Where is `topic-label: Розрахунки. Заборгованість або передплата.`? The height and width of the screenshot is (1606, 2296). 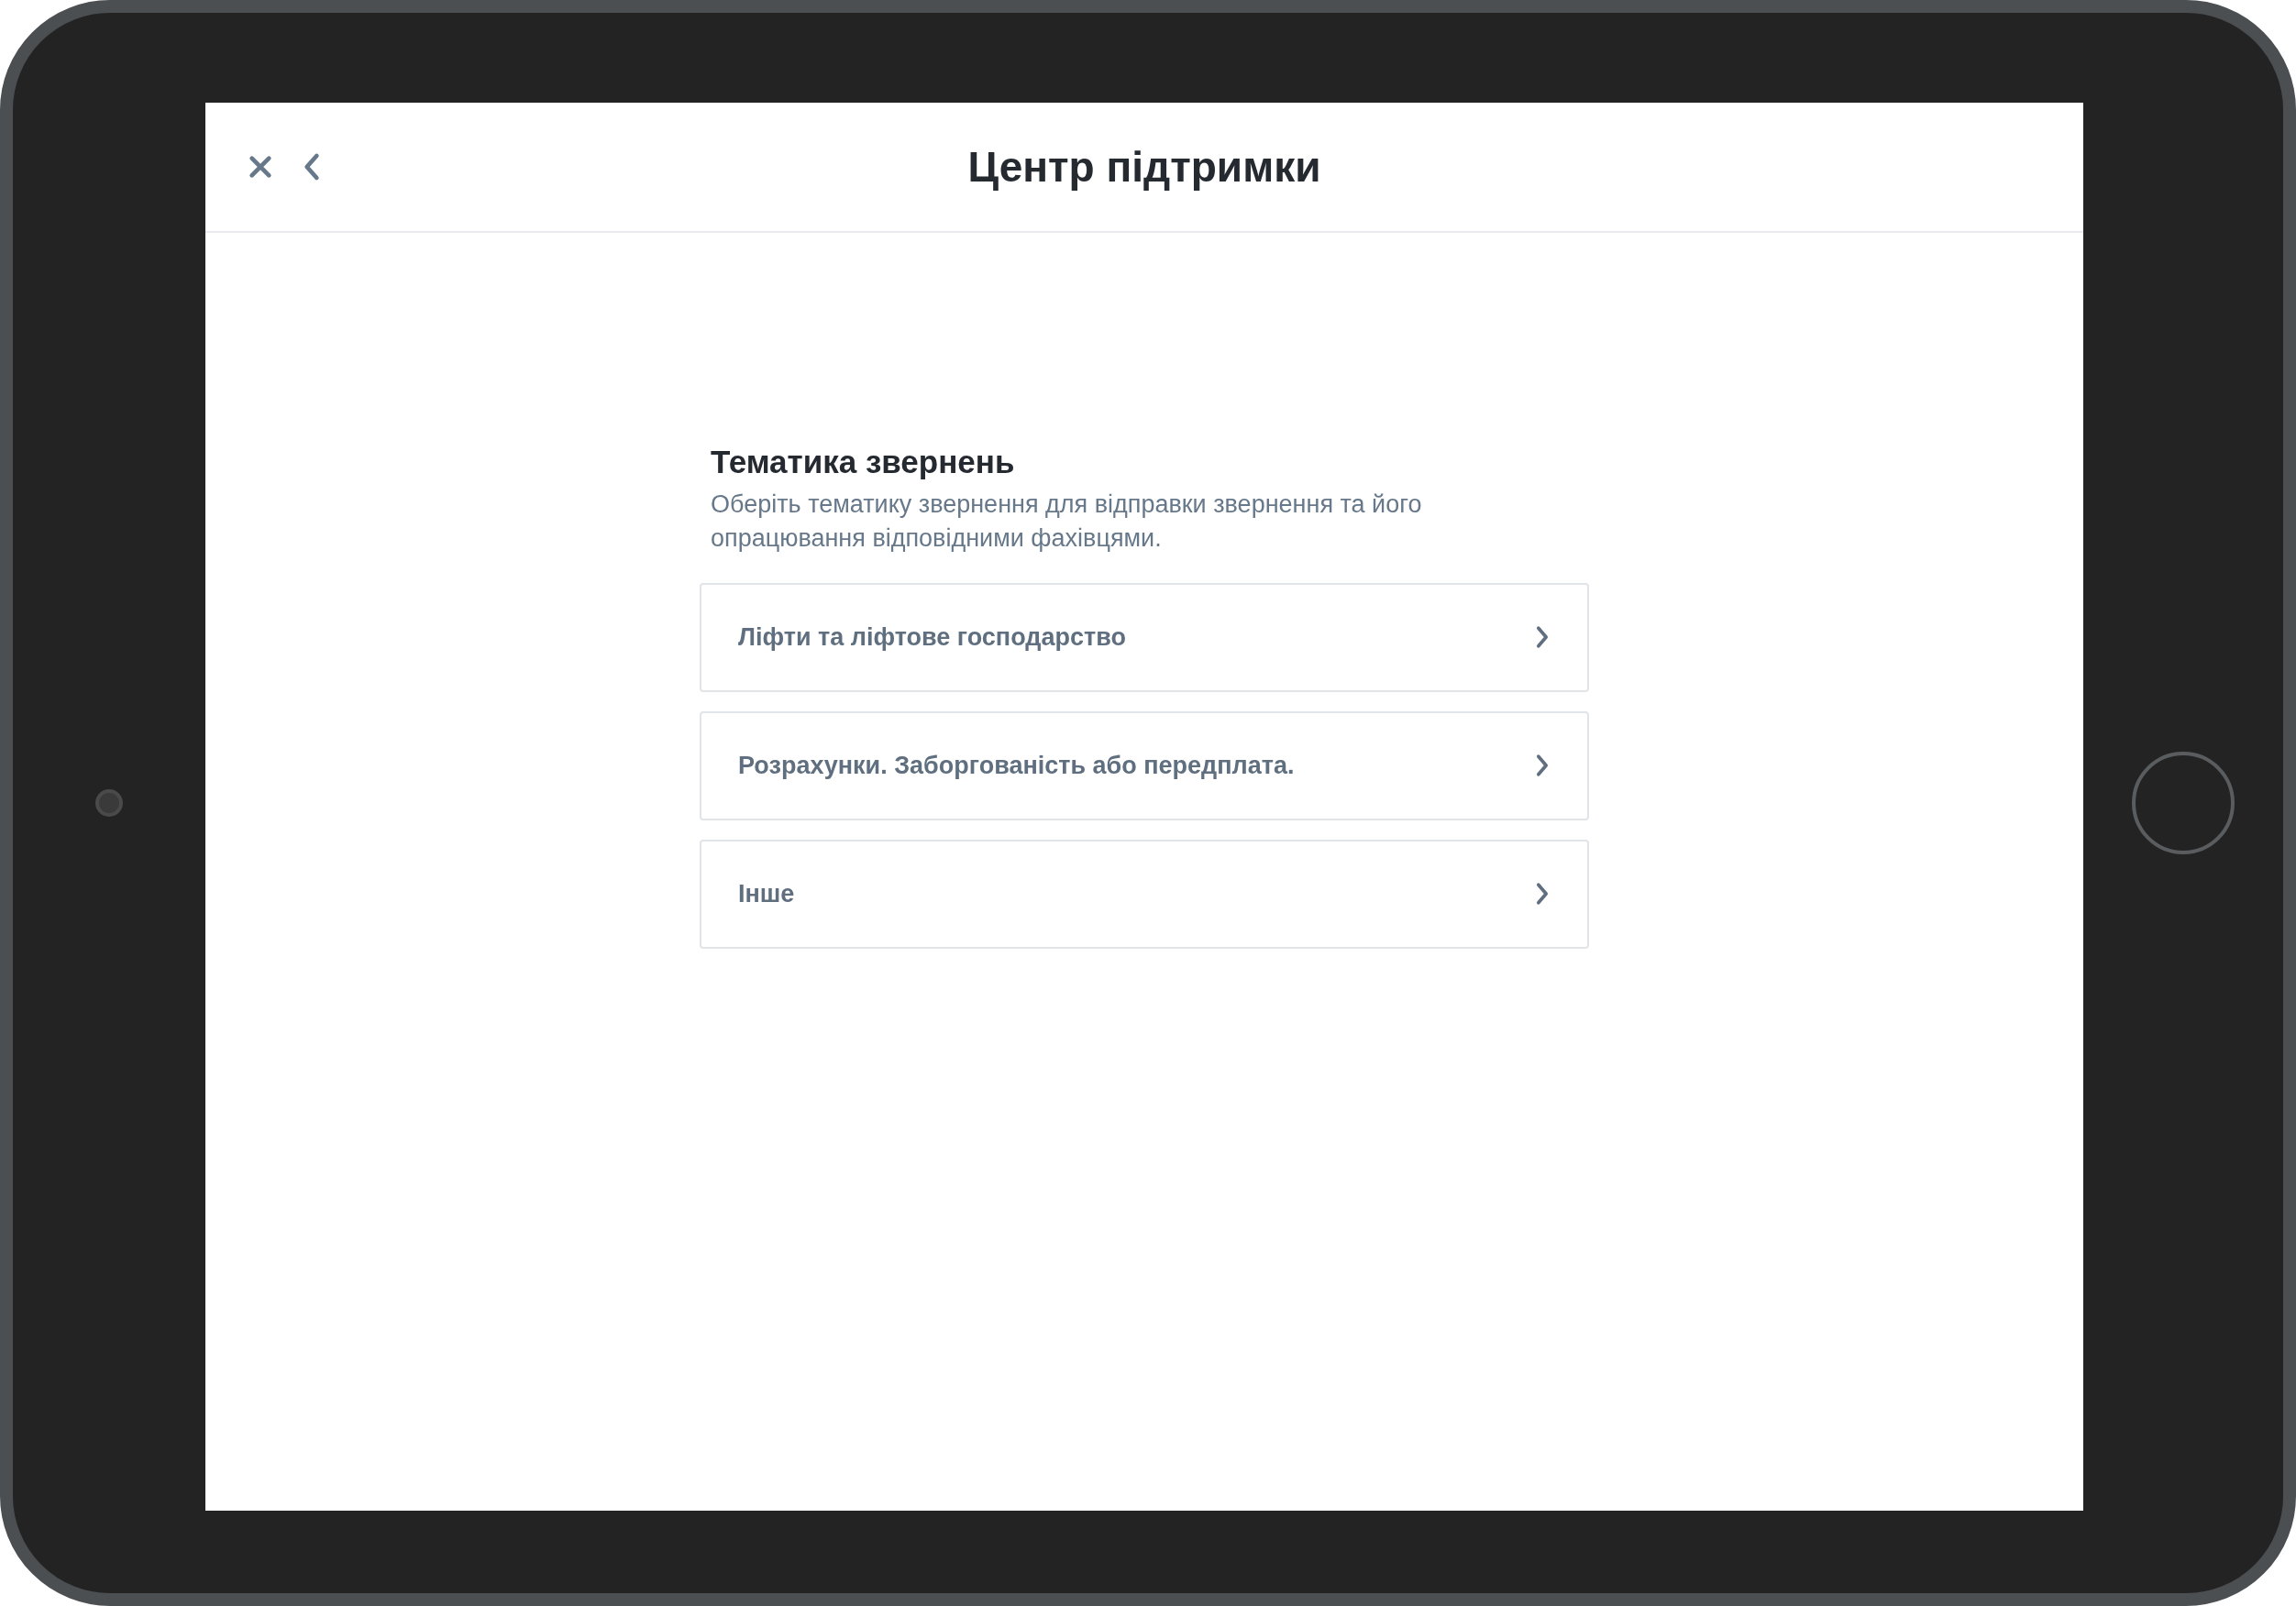 topic-label: Розрахунки. Заборгованість або передплата. is located at coordinates (1016, 766).